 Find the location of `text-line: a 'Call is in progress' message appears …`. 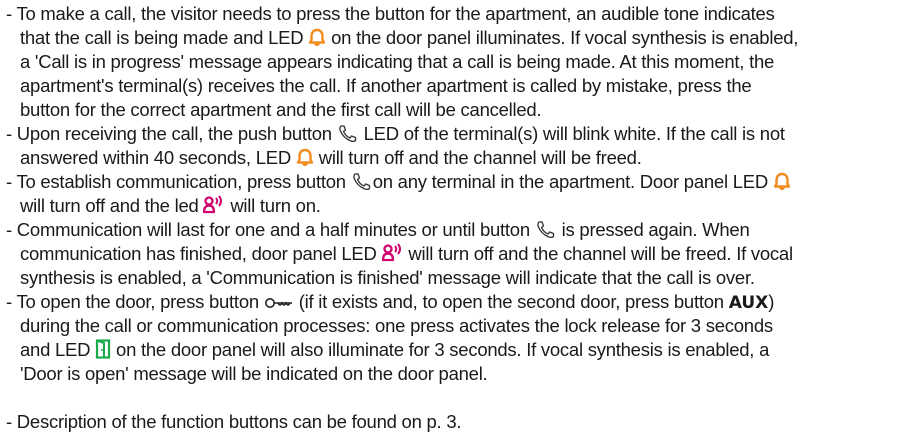

text-line: a 'Call is in progress' message appears … is located at coordinates (397, 61).